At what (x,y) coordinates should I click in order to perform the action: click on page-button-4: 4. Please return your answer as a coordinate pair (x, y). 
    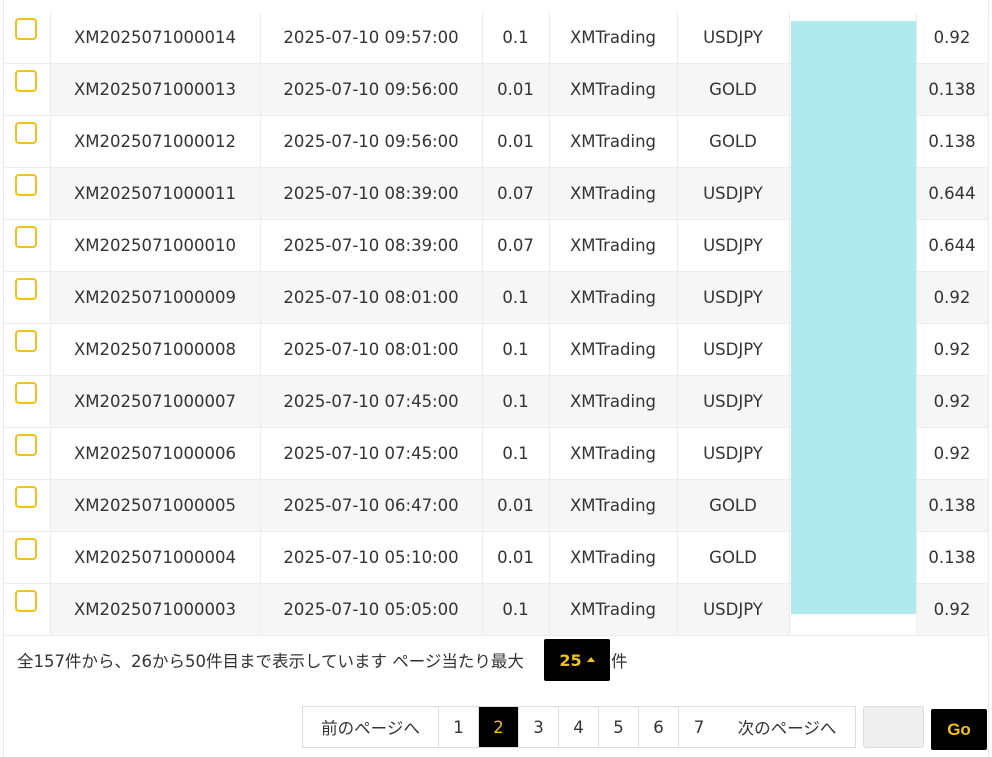
    Looking at the image, I should click on (579, 727).